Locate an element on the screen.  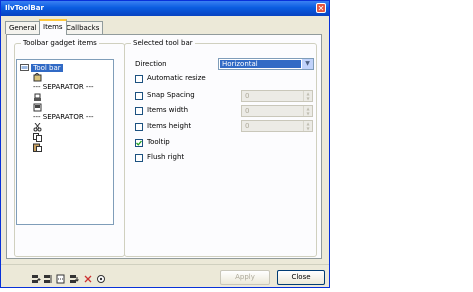
direction-select: Horizontal ▼ is located at coordinates (266, 64).